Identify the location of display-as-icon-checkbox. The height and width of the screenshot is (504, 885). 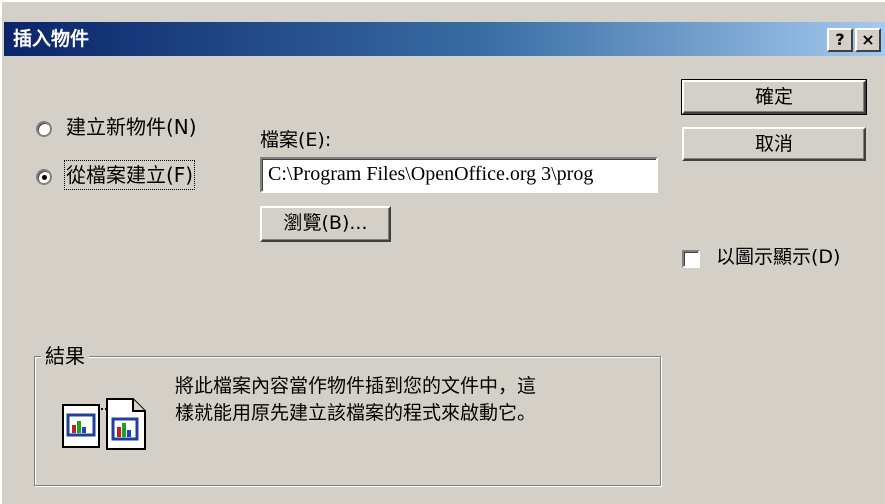
(691, 259).